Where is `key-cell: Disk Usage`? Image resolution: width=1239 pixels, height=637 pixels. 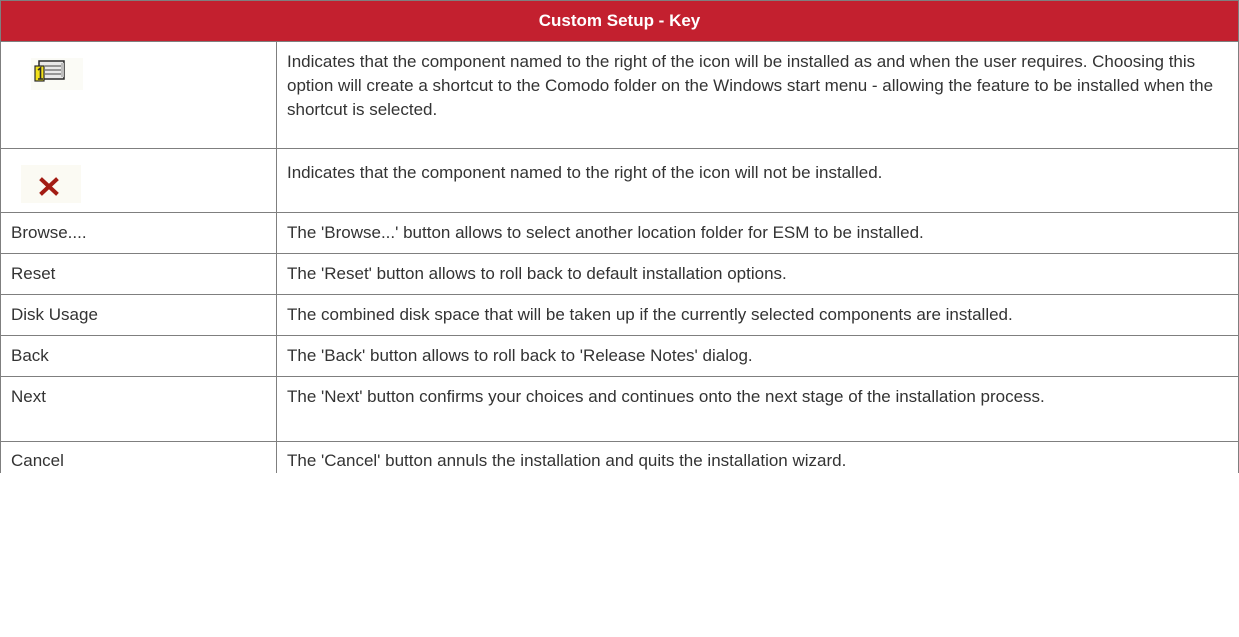
key-cell: Disk Usage is located at coordinates (138, 315).